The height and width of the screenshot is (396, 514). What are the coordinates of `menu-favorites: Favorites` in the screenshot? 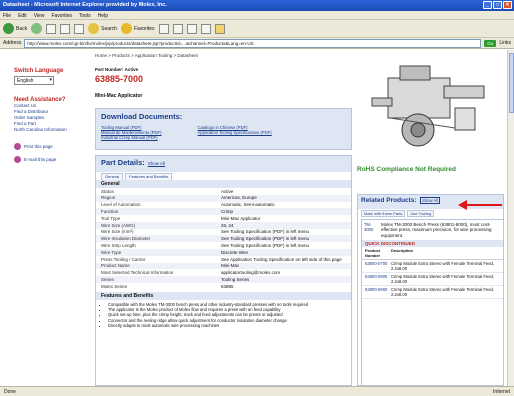 It's located at (61, 16).